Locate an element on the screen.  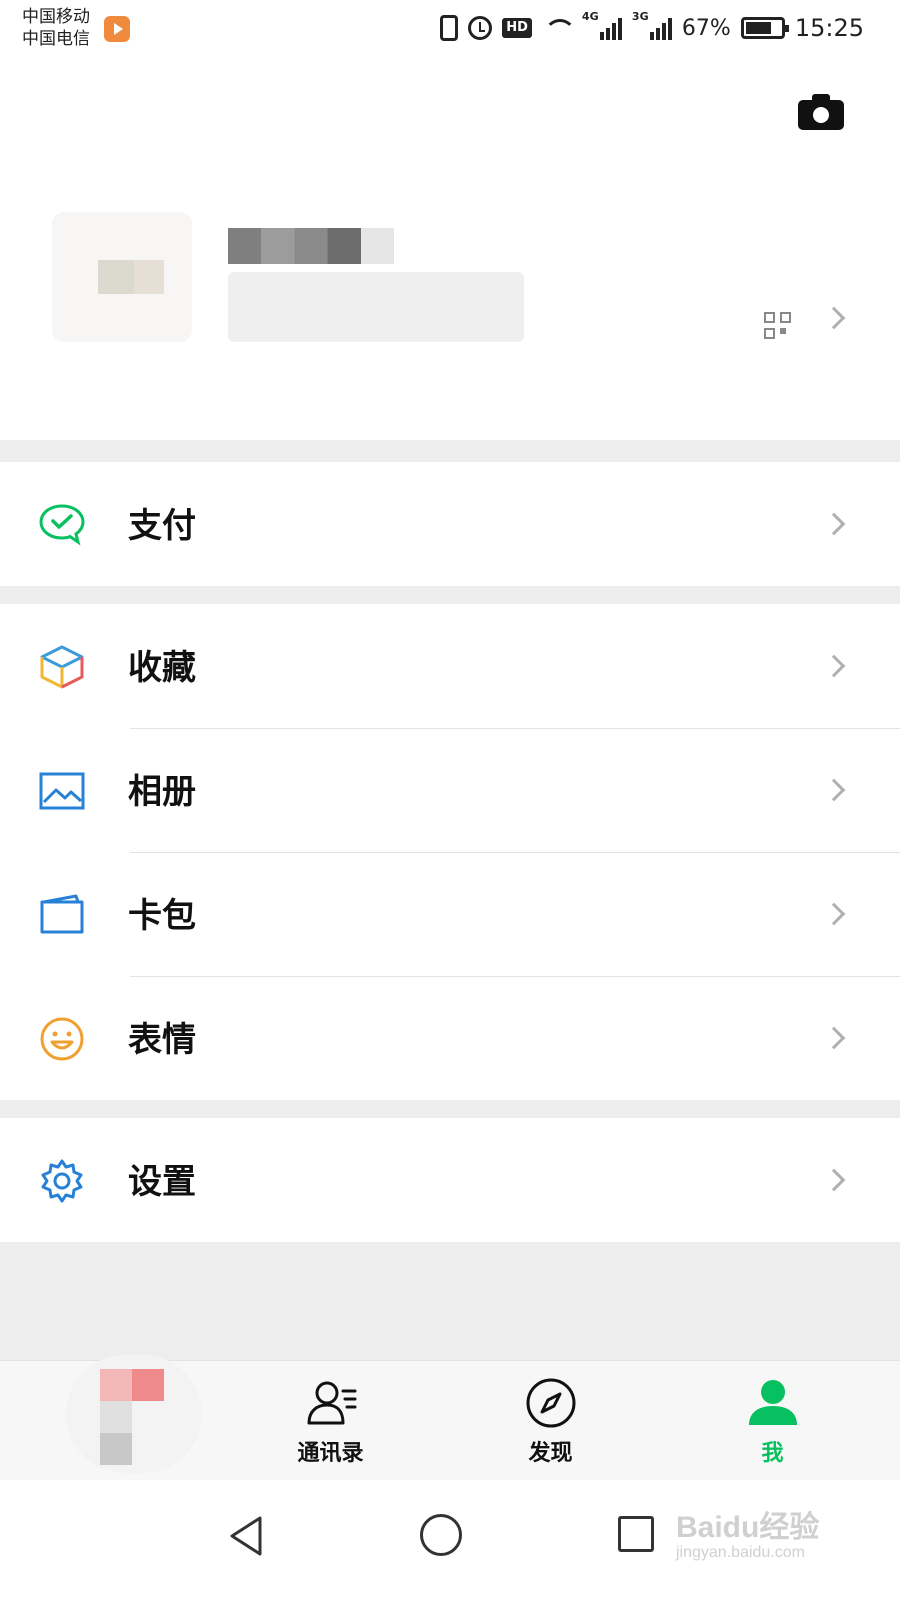
wifi-icon is located at coordinates (559, 28).